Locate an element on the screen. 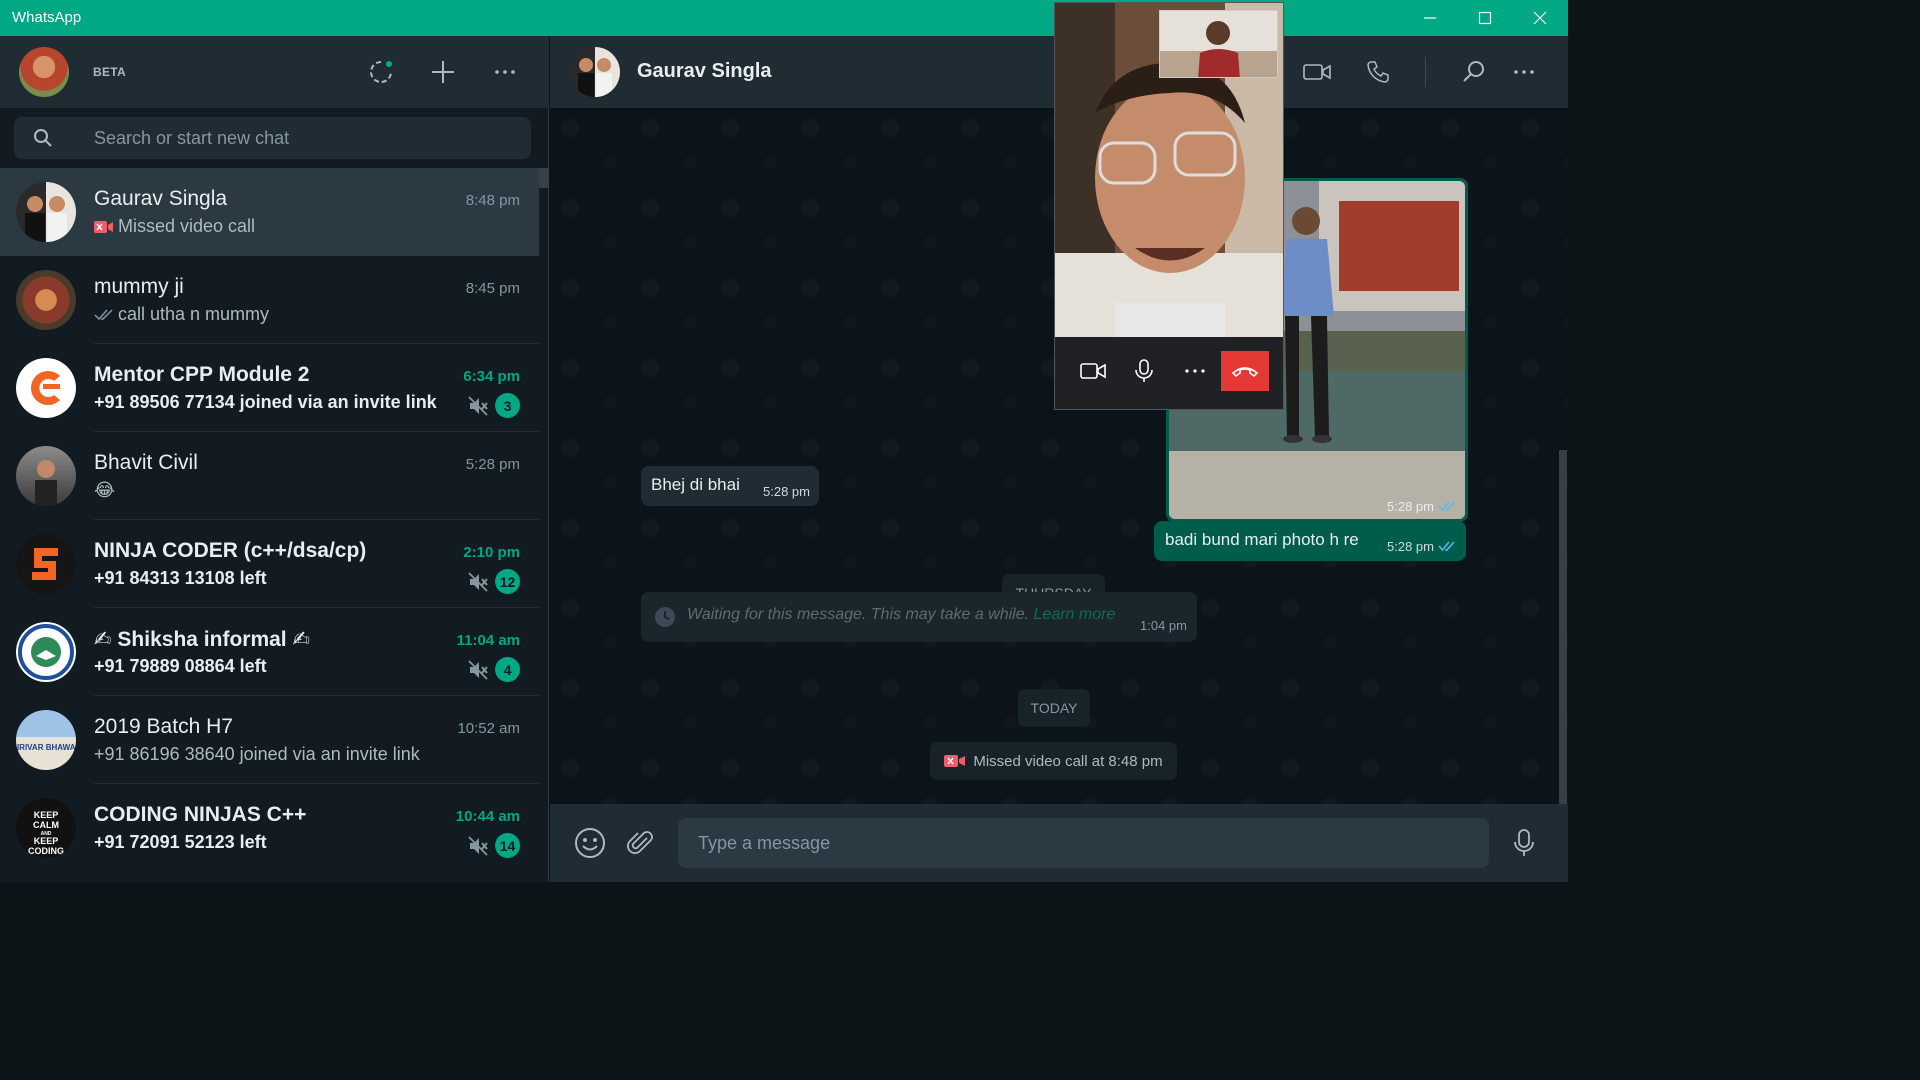 The image size is (1920, 1080). call-more-button is located at coordinates (1195, 371).